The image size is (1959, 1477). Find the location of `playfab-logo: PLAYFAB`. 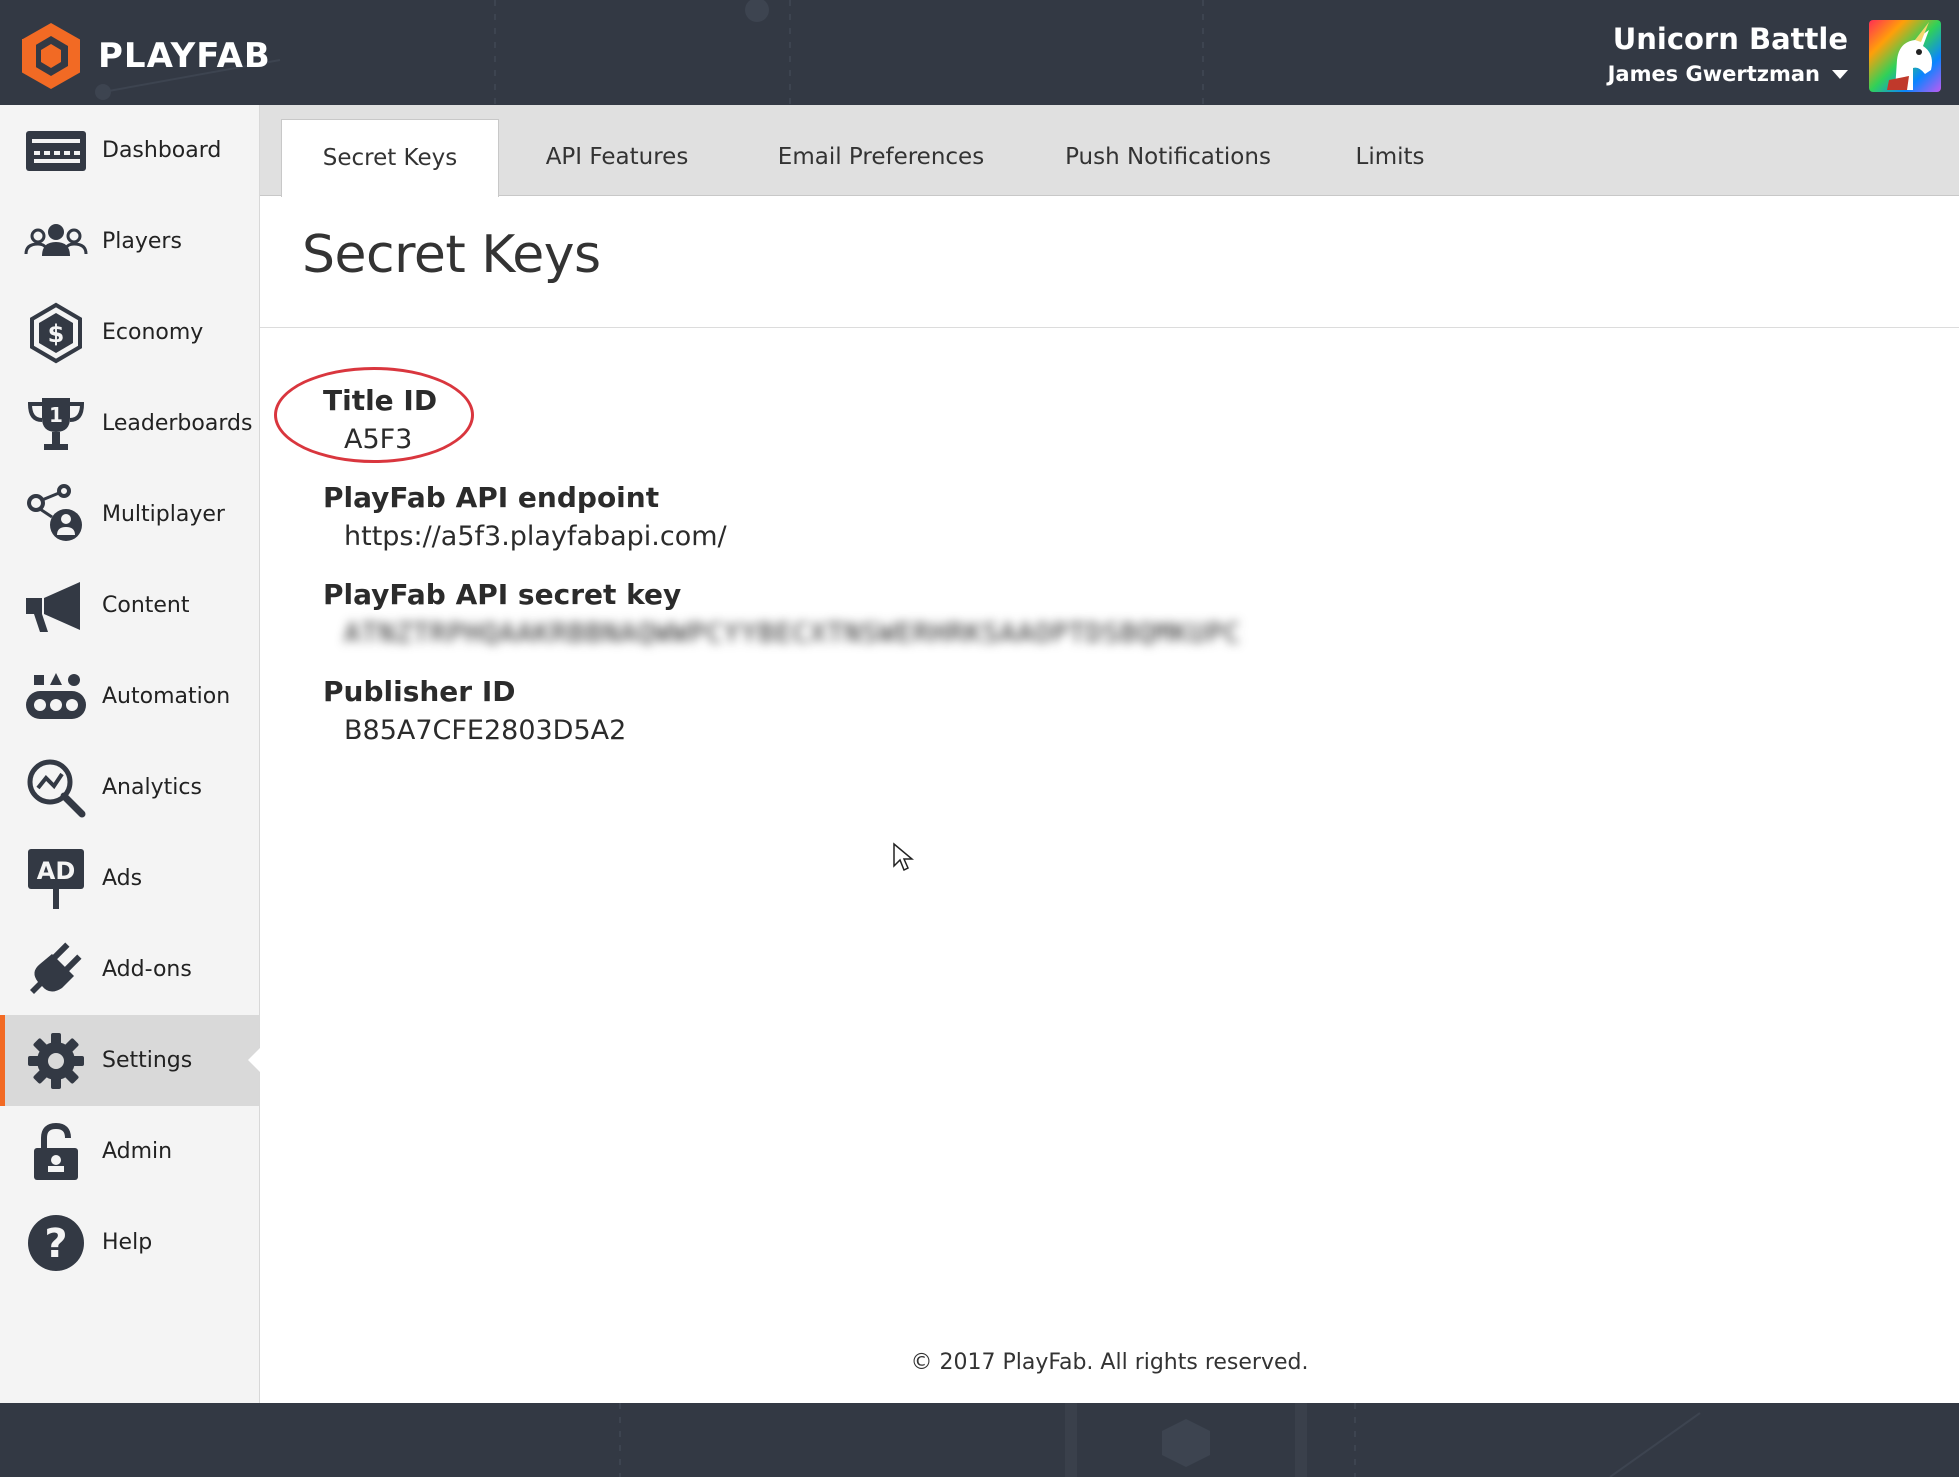

playfab-logo: PLAYFAB is located at coordinates (144, 56).